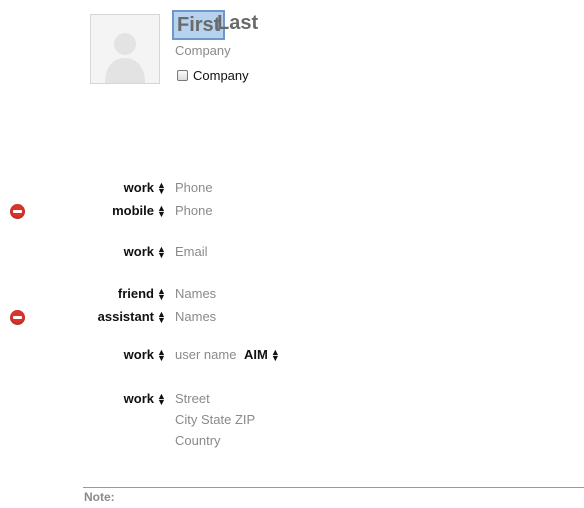 The image size is (584, 508). What do you see at coordinates (292, 355) in the screenshot?
I see `im-row: work ▲ ▼ user name AIM ▲ ▼` at bounding box center [292, 355].